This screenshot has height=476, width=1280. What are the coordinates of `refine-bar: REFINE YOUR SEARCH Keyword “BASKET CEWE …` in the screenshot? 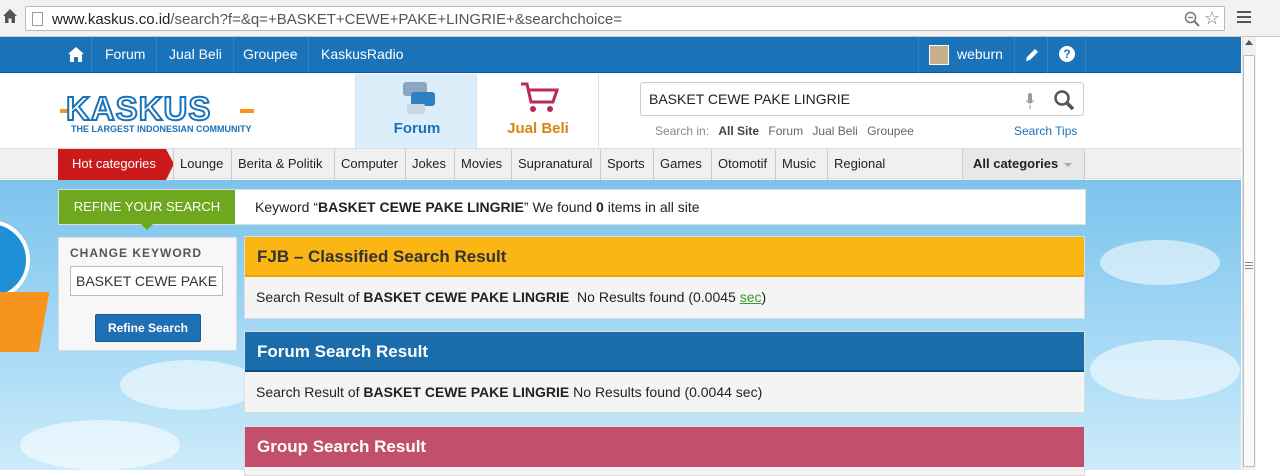 It's located at (572, 209).